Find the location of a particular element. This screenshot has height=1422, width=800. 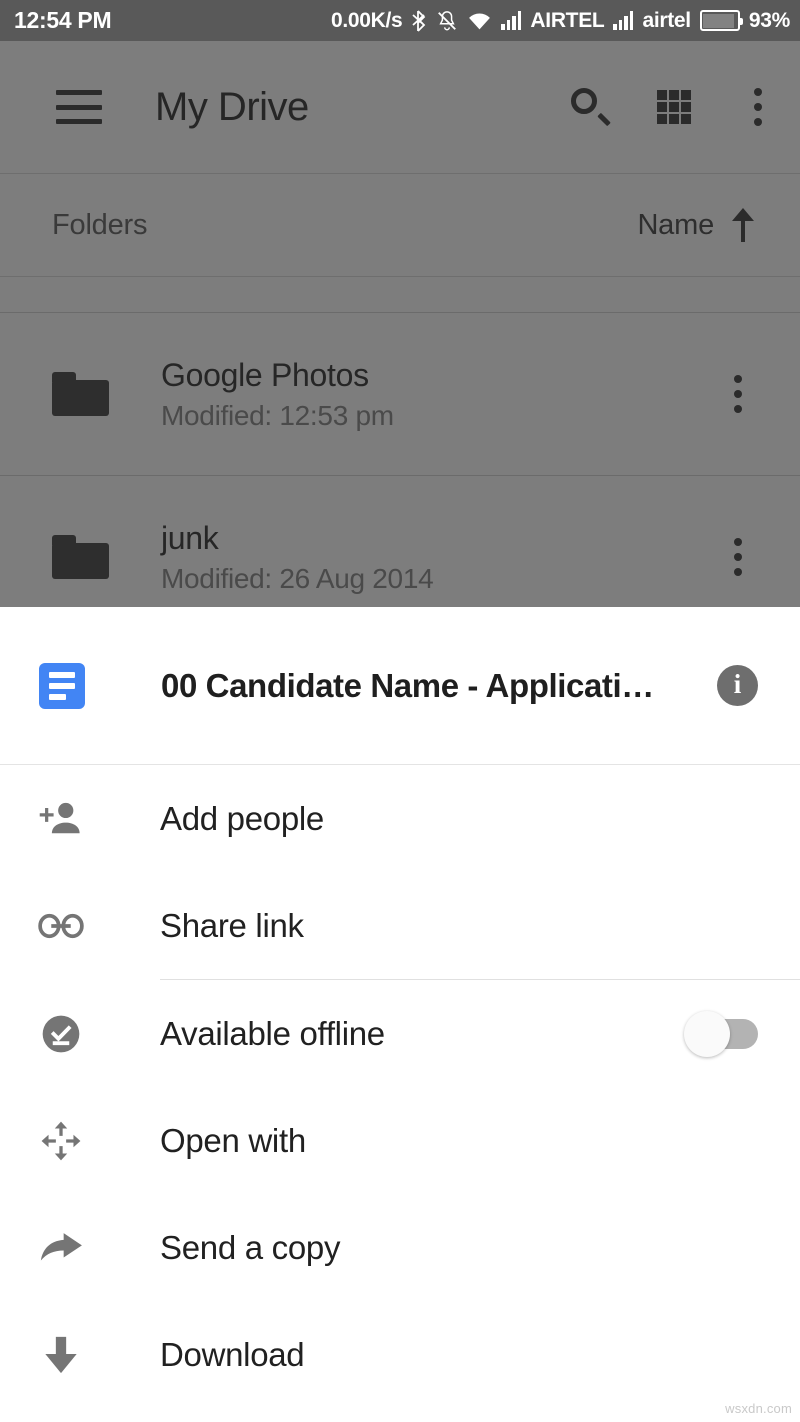

menu-item-add-people: Add people is located at coordinates (400, 818).